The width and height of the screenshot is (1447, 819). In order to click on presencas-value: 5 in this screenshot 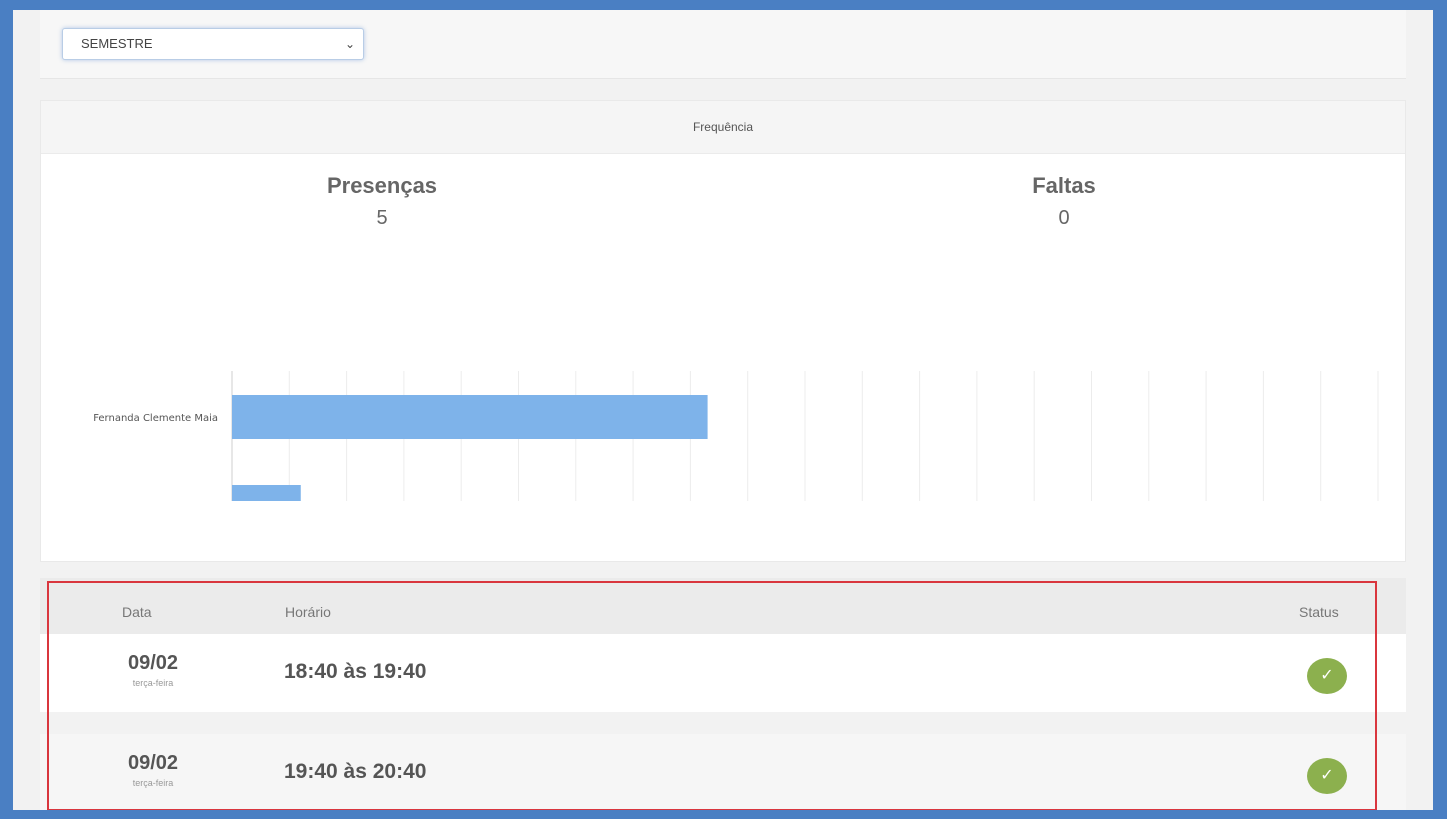, I will do `click(382, 218)`.